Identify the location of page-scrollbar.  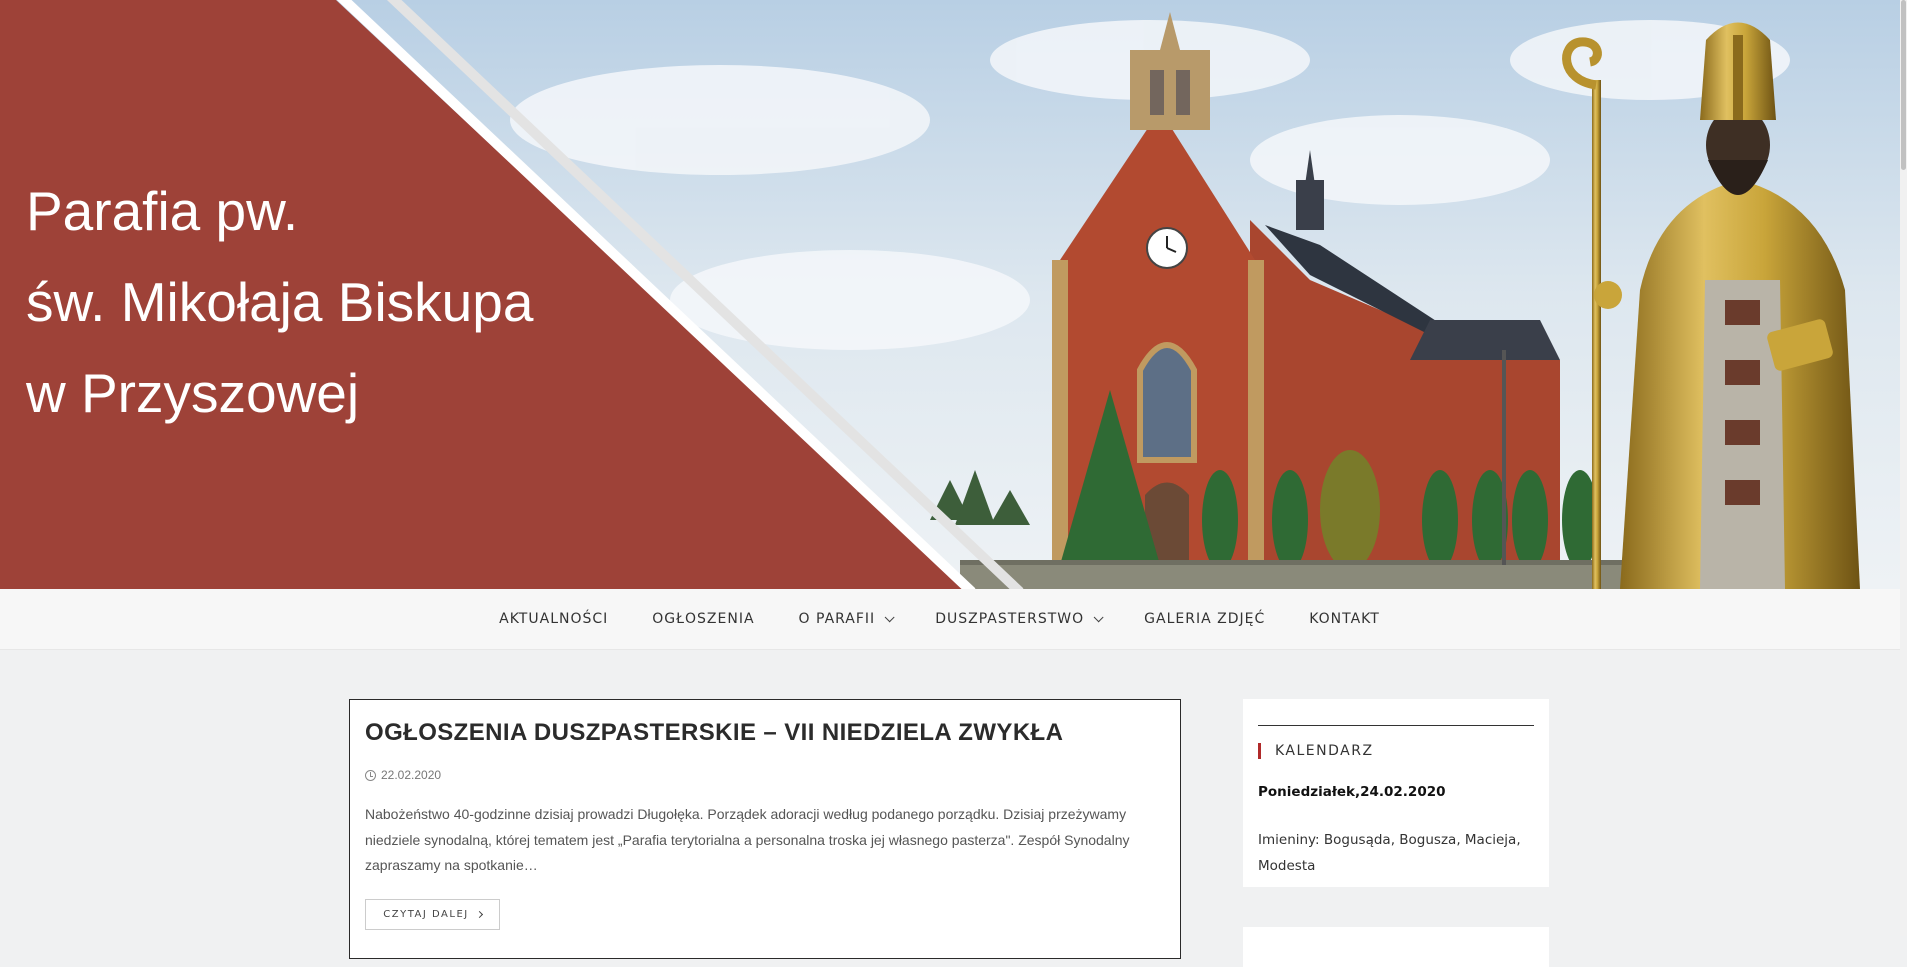
(1903, 468).